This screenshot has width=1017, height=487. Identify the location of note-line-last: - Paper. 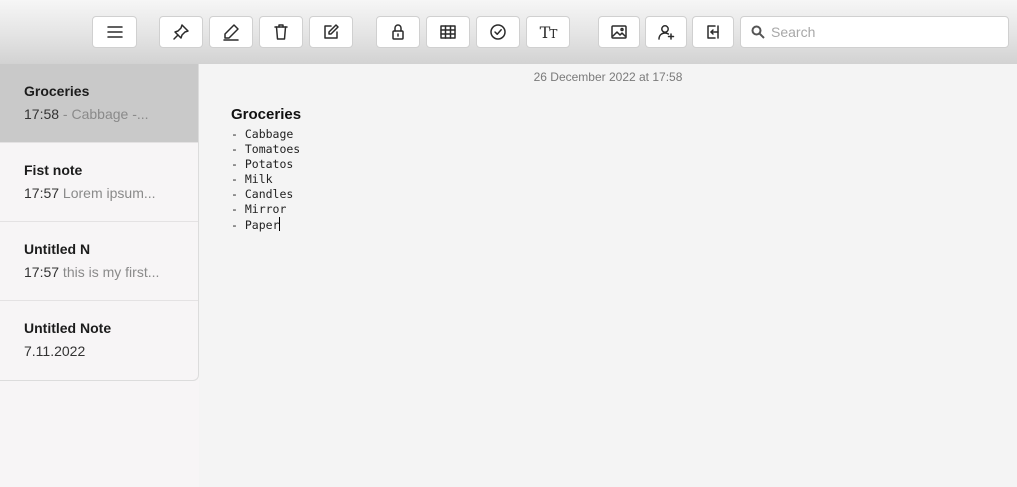
(265, 225).